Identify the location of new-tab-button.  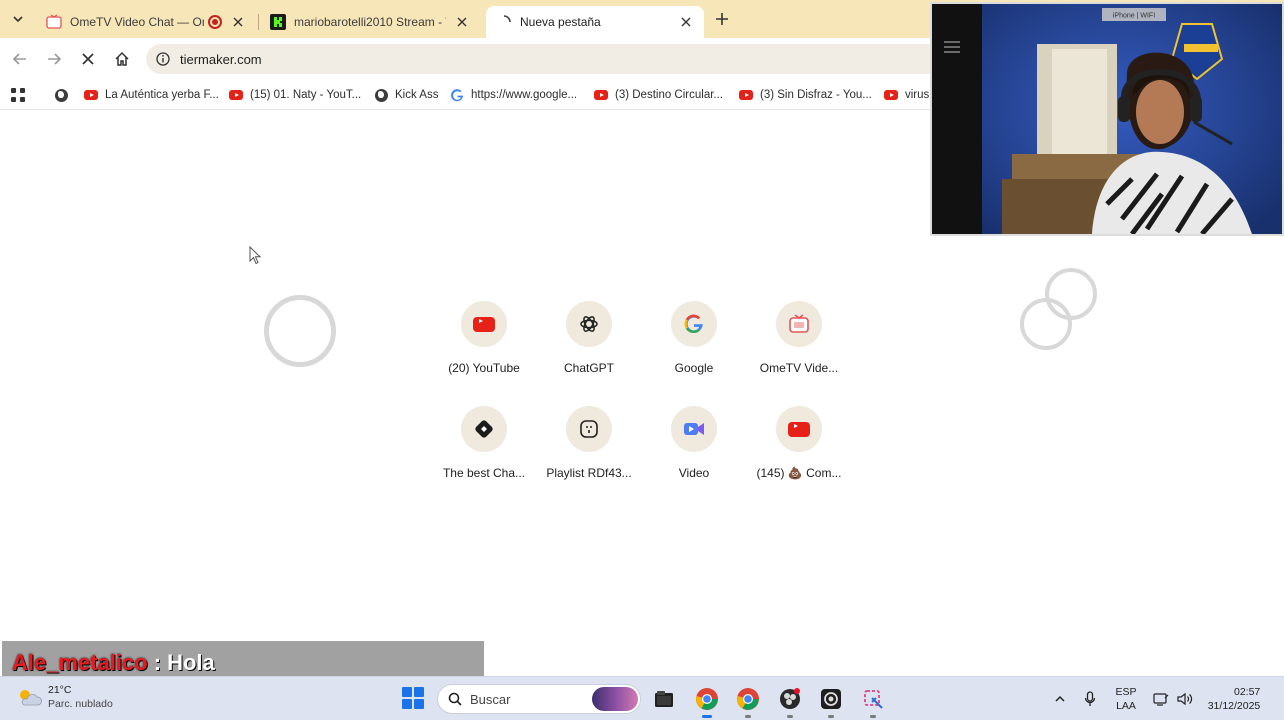
(722, 19).